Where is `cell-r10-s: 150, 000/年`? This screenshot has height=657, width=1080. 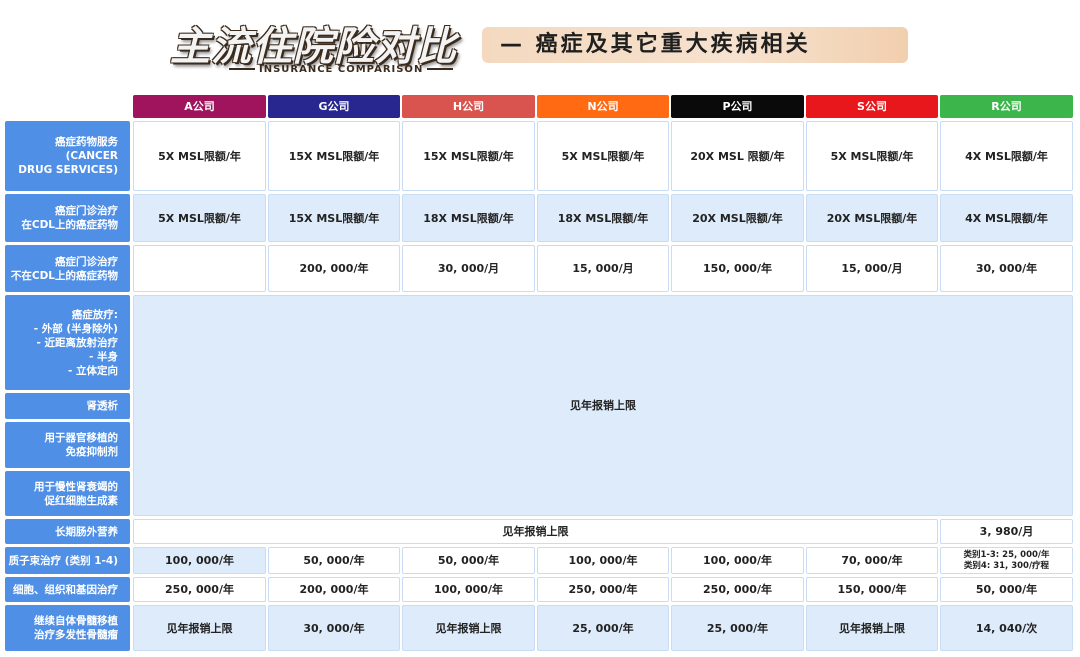
cell-r10-s: 150, 000/年 is located at coordinates (872, 589).